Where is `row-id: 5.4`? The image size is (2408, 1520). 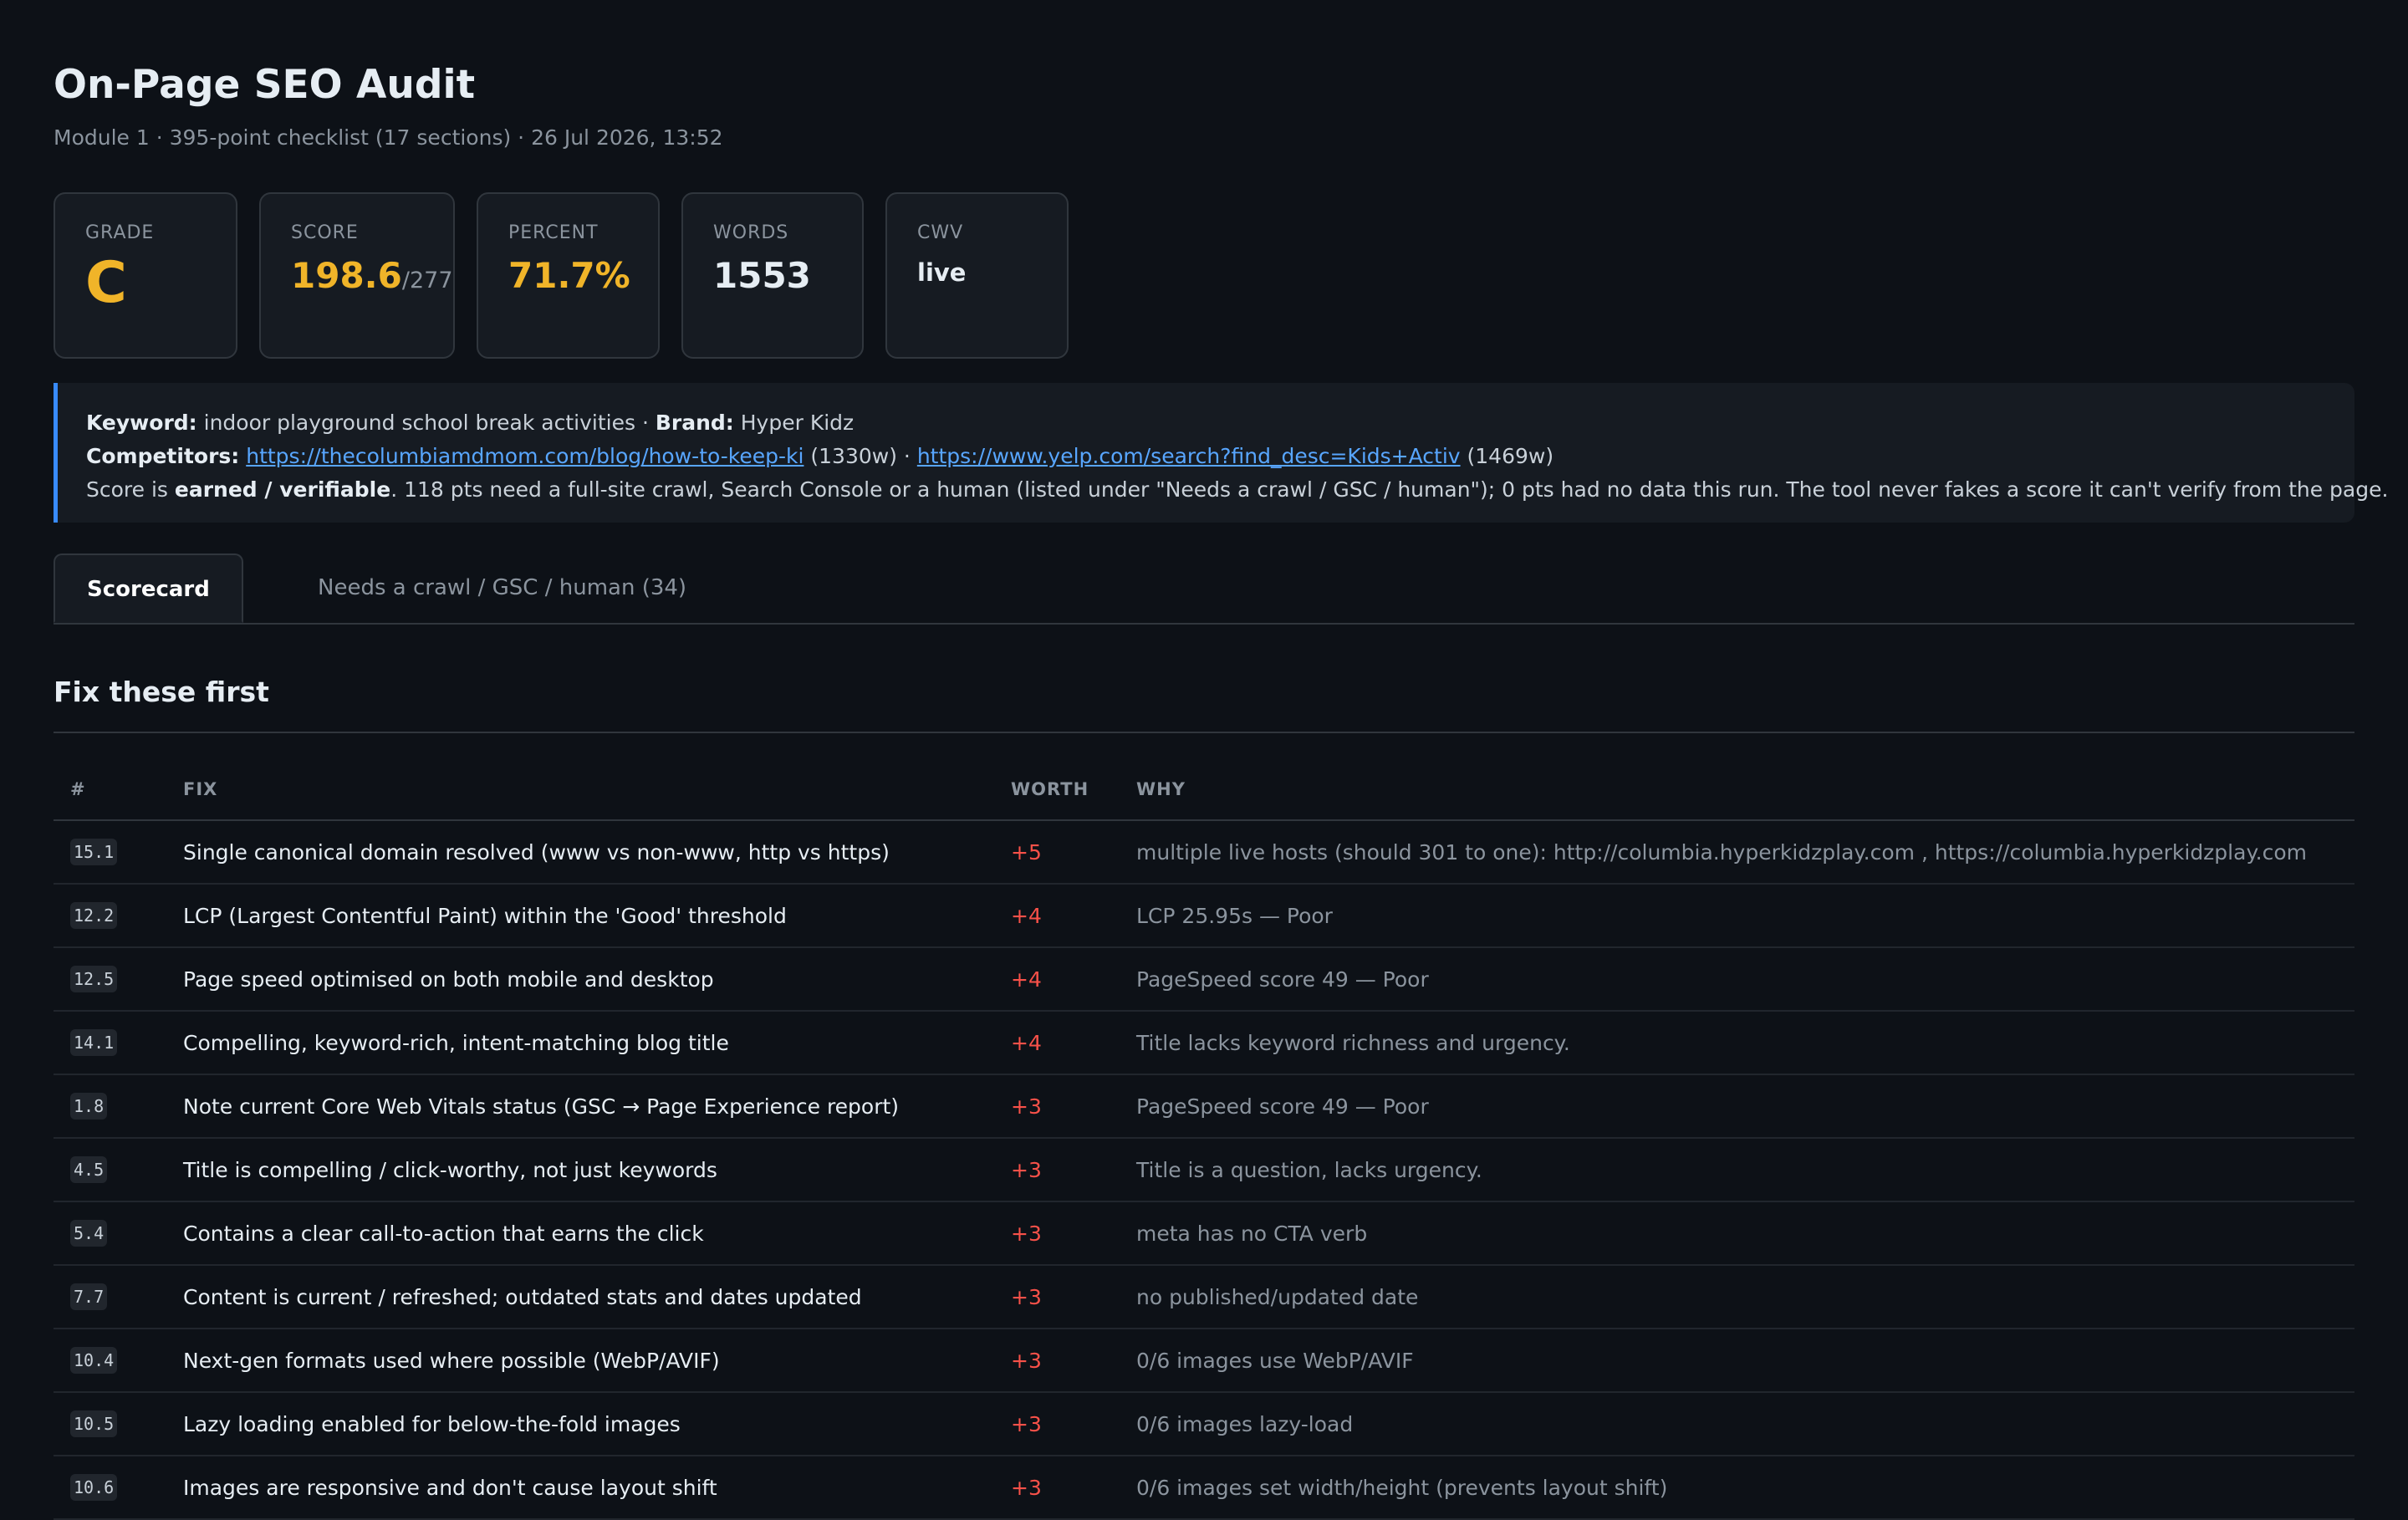
row-id: 5.4 is located at coordinates (89, 1234).